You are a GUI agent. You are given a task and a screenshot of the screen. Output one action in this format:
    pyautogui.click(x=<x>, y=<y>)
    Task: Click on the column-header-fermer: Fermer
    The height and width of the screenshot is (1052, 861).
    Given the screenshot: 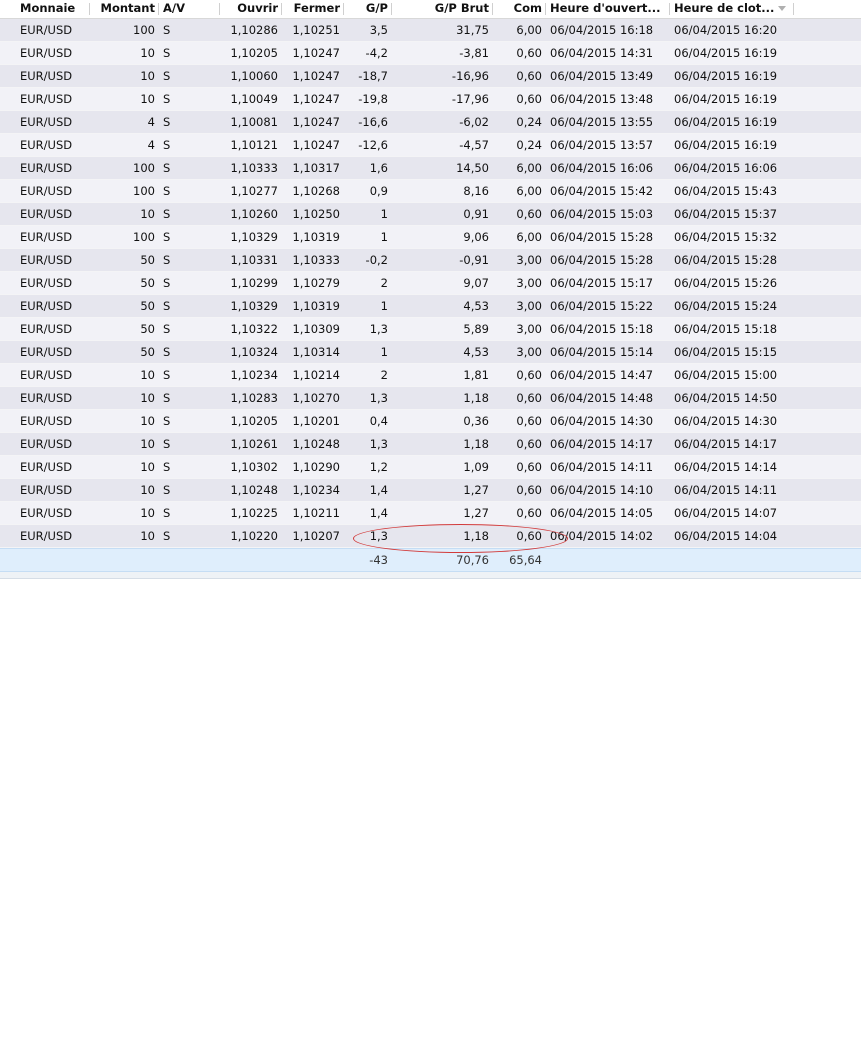 What is the action you would take?
    pyautogui.click(x=313, y=9)
    